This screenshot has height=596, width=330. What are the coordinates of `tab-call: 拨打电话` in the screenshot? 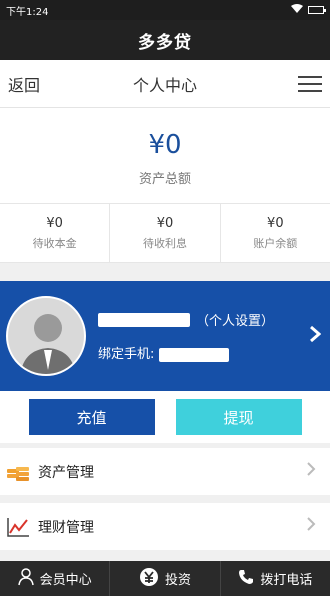 It's located at (275, 578).